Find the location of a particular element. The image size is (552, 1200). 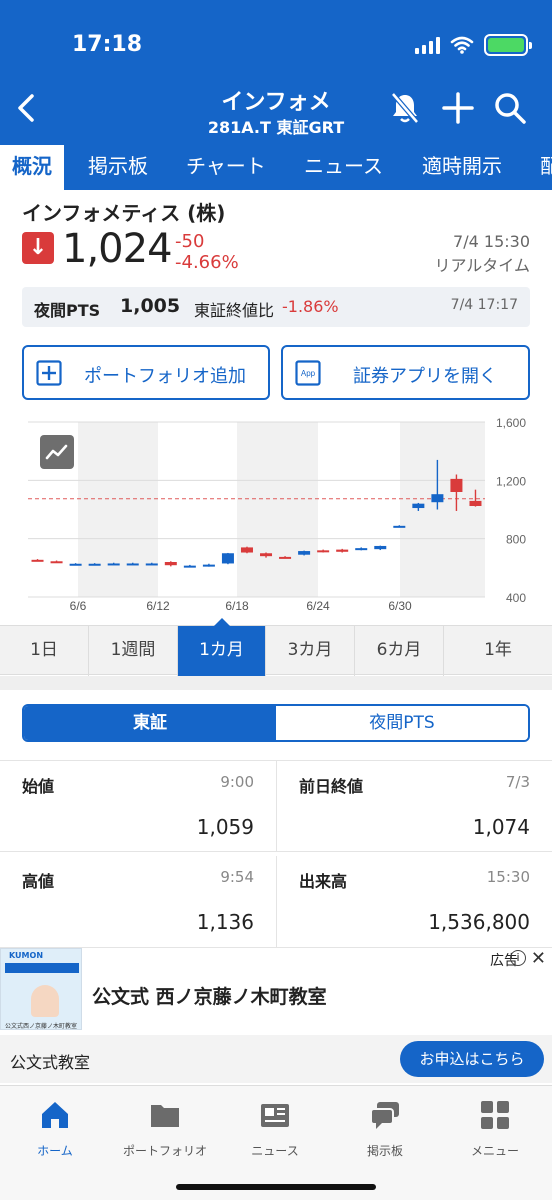

period-3m: 3カ月 is located at coordinates (310, 651).